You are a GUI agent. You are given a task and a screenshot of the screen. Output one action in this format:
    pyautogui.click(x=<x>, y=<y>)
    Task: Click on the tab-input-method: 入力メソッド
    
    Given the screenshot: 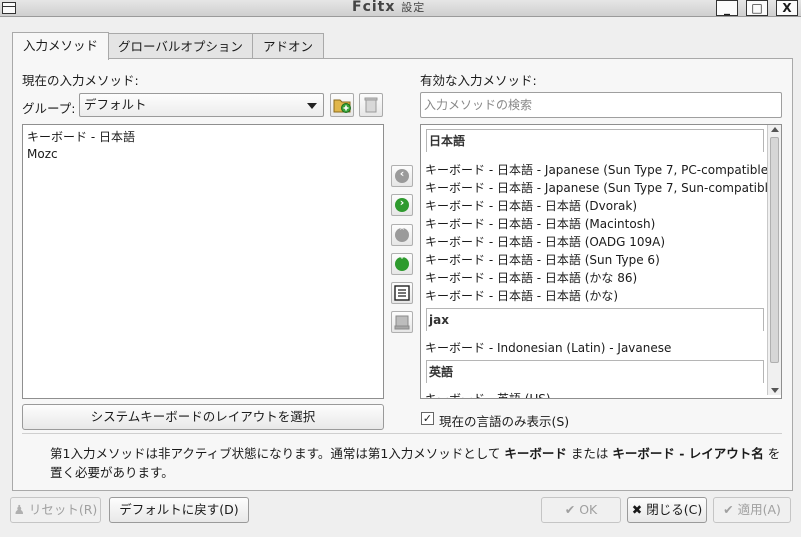 What is the action you would take?
    pyautogui.click(x=61, y=46)
    